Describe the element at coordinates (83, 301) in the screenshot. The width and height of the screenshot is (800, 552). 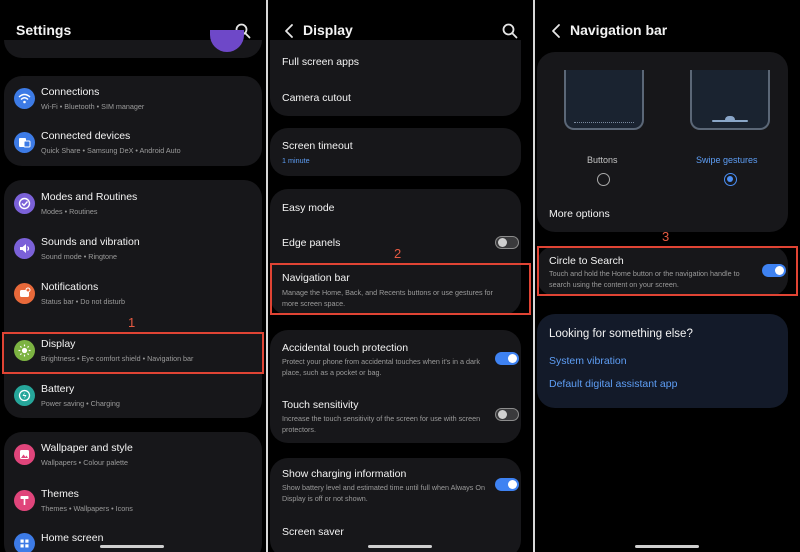
I see `settings-item-sub: Status bar • Do not disturb` at that location.